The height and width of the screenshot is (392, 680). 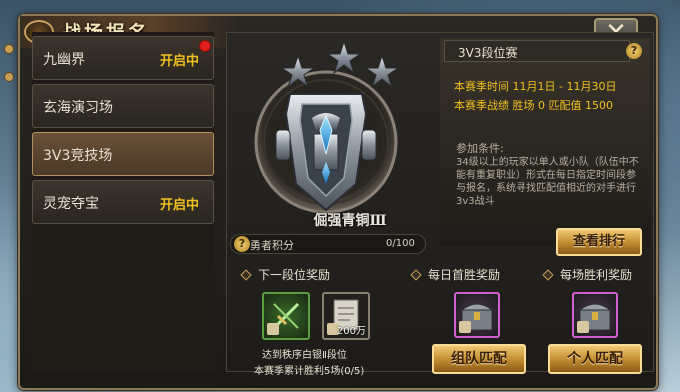 I want to click on per-win-reward-title: 每场胜利奖励, so click(x=596, y=275).